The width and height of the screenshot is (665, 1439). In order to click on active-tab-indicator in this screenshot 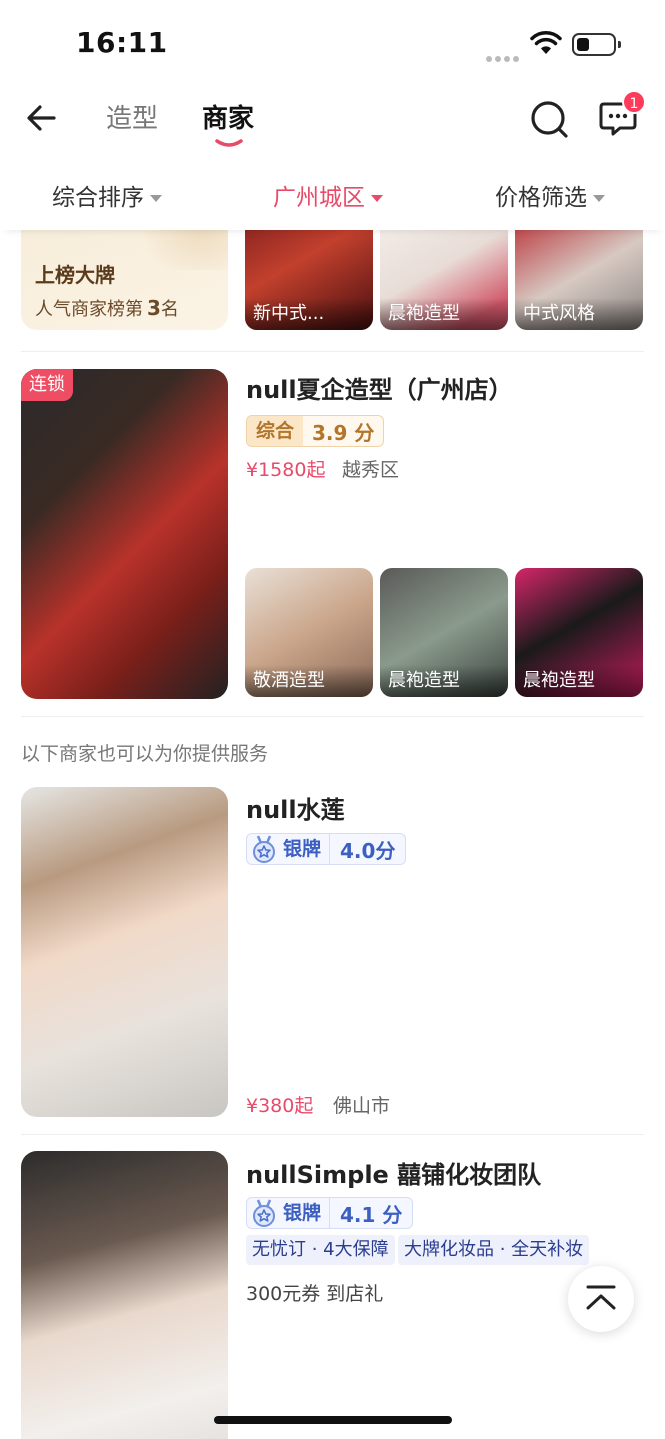, I will do `click(229, 143)`.